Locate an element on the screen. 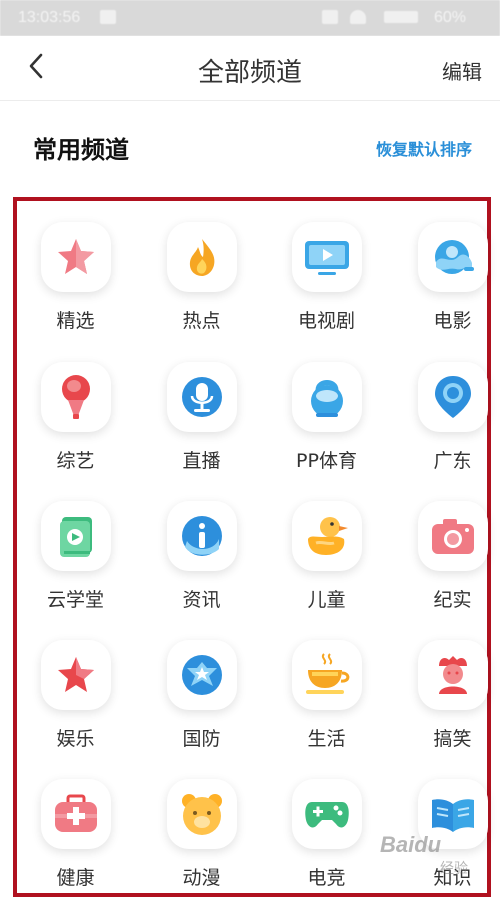 The image size is (500, 918). channel-label: 直播 is located at coordinates (201, 461).